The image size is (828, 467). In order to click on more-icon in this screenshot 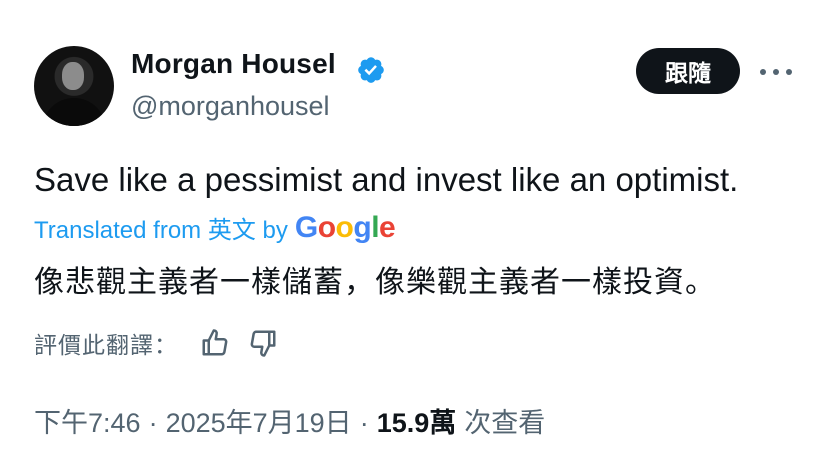, I will do `click(776, 72)`.